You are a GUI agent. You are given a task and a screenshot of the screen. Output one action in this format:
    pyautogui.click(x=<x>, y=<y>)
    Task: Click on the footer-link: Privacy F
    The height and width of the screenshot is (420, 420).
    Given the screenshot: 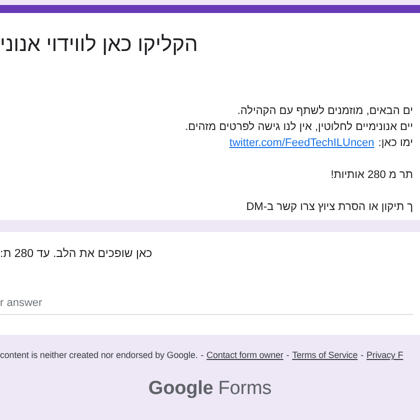 What is the action you would take?
    pyautogui.click(x=385, y=355)
    